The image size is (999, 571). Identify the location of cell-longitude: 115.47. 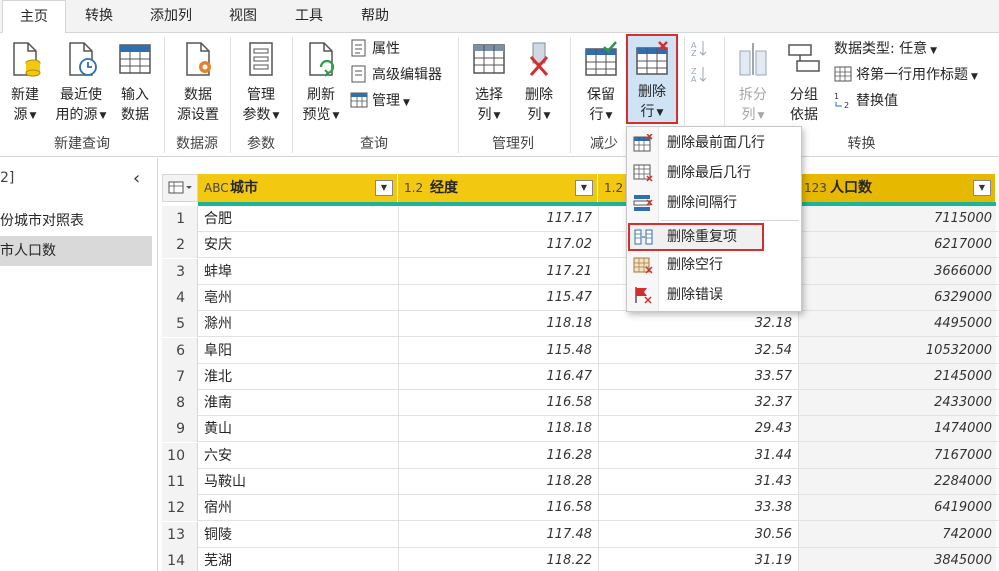
(495, 298).